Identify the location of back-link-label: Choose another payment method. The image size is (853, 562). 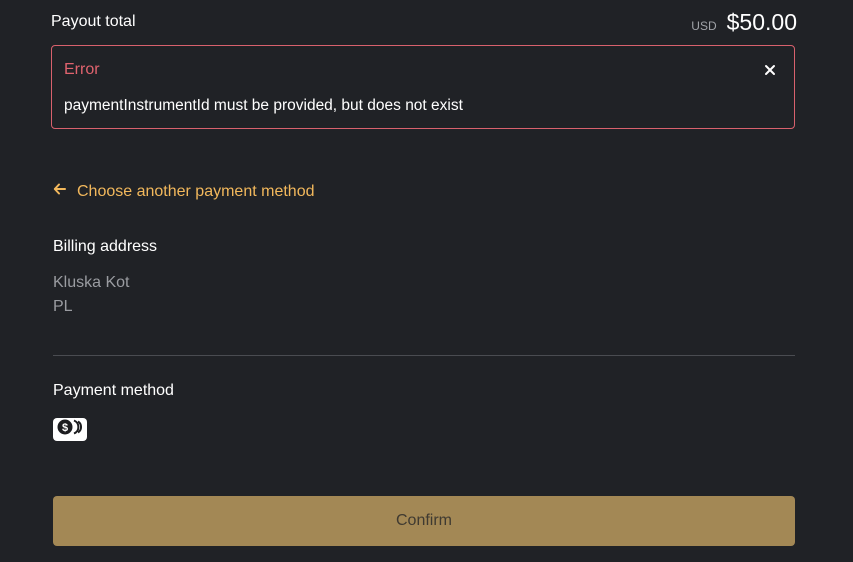
(196, 191).